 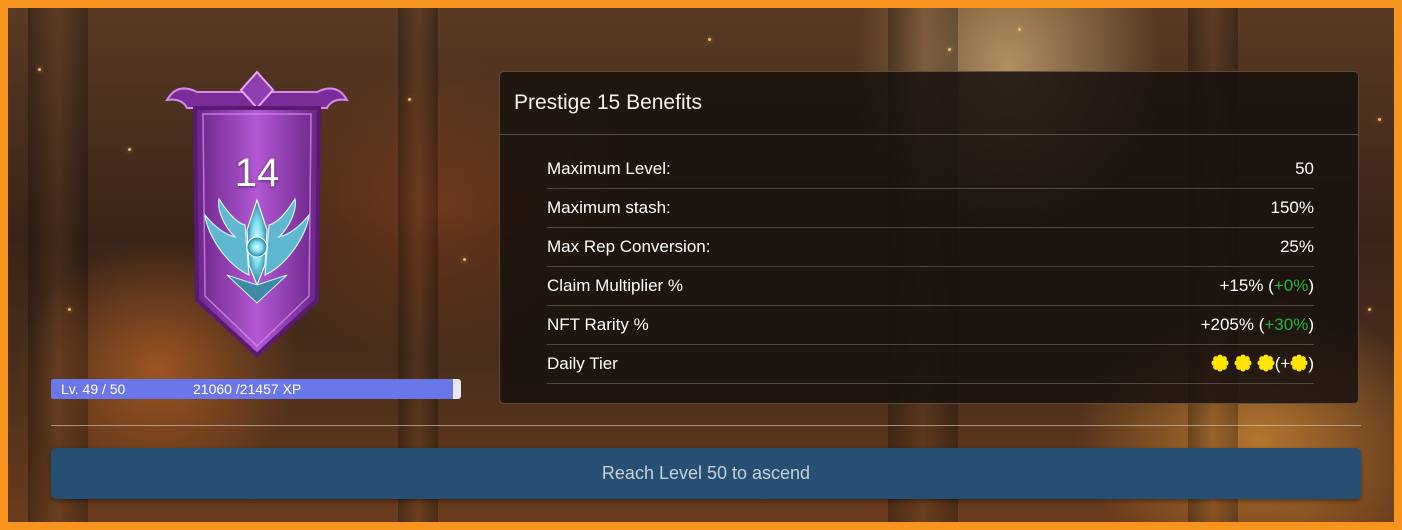 I want to click on benefit-label: Maximum Level:, so click(x=609, y=168).